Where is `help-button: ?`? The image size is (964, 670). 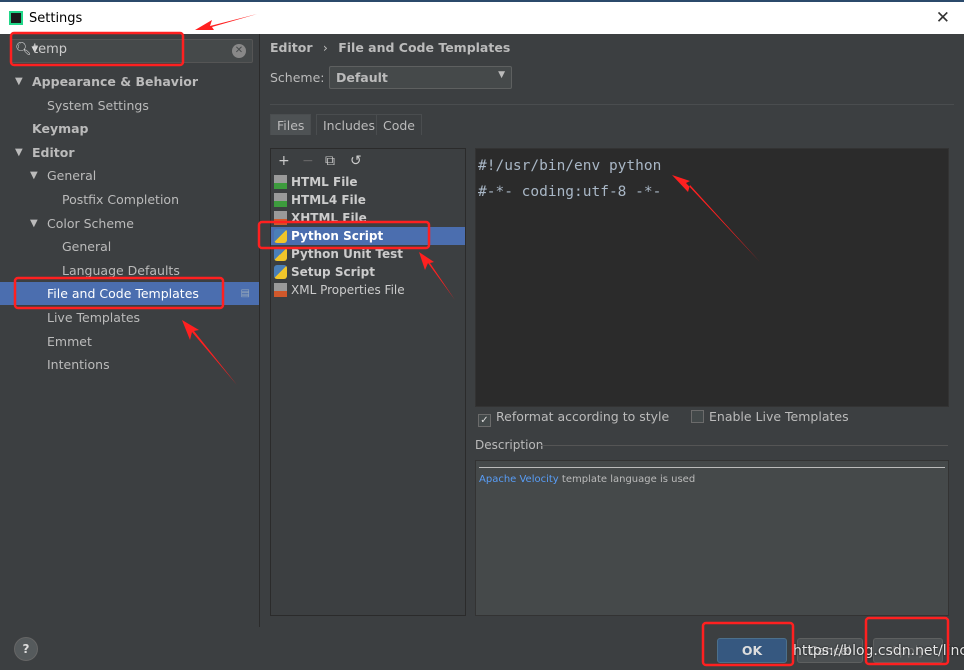 help-button: ? is located at coordinates (26, 649).